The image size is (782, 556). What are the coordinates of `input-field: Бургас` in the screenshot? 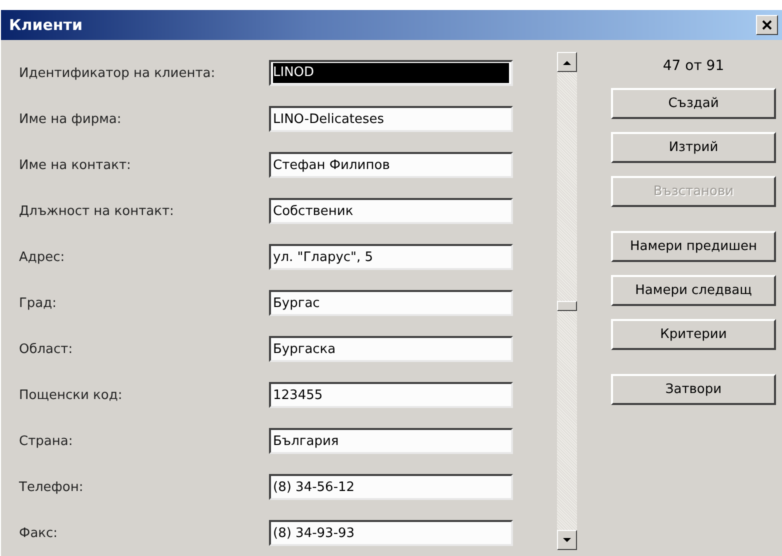 It's located at (391, 303).